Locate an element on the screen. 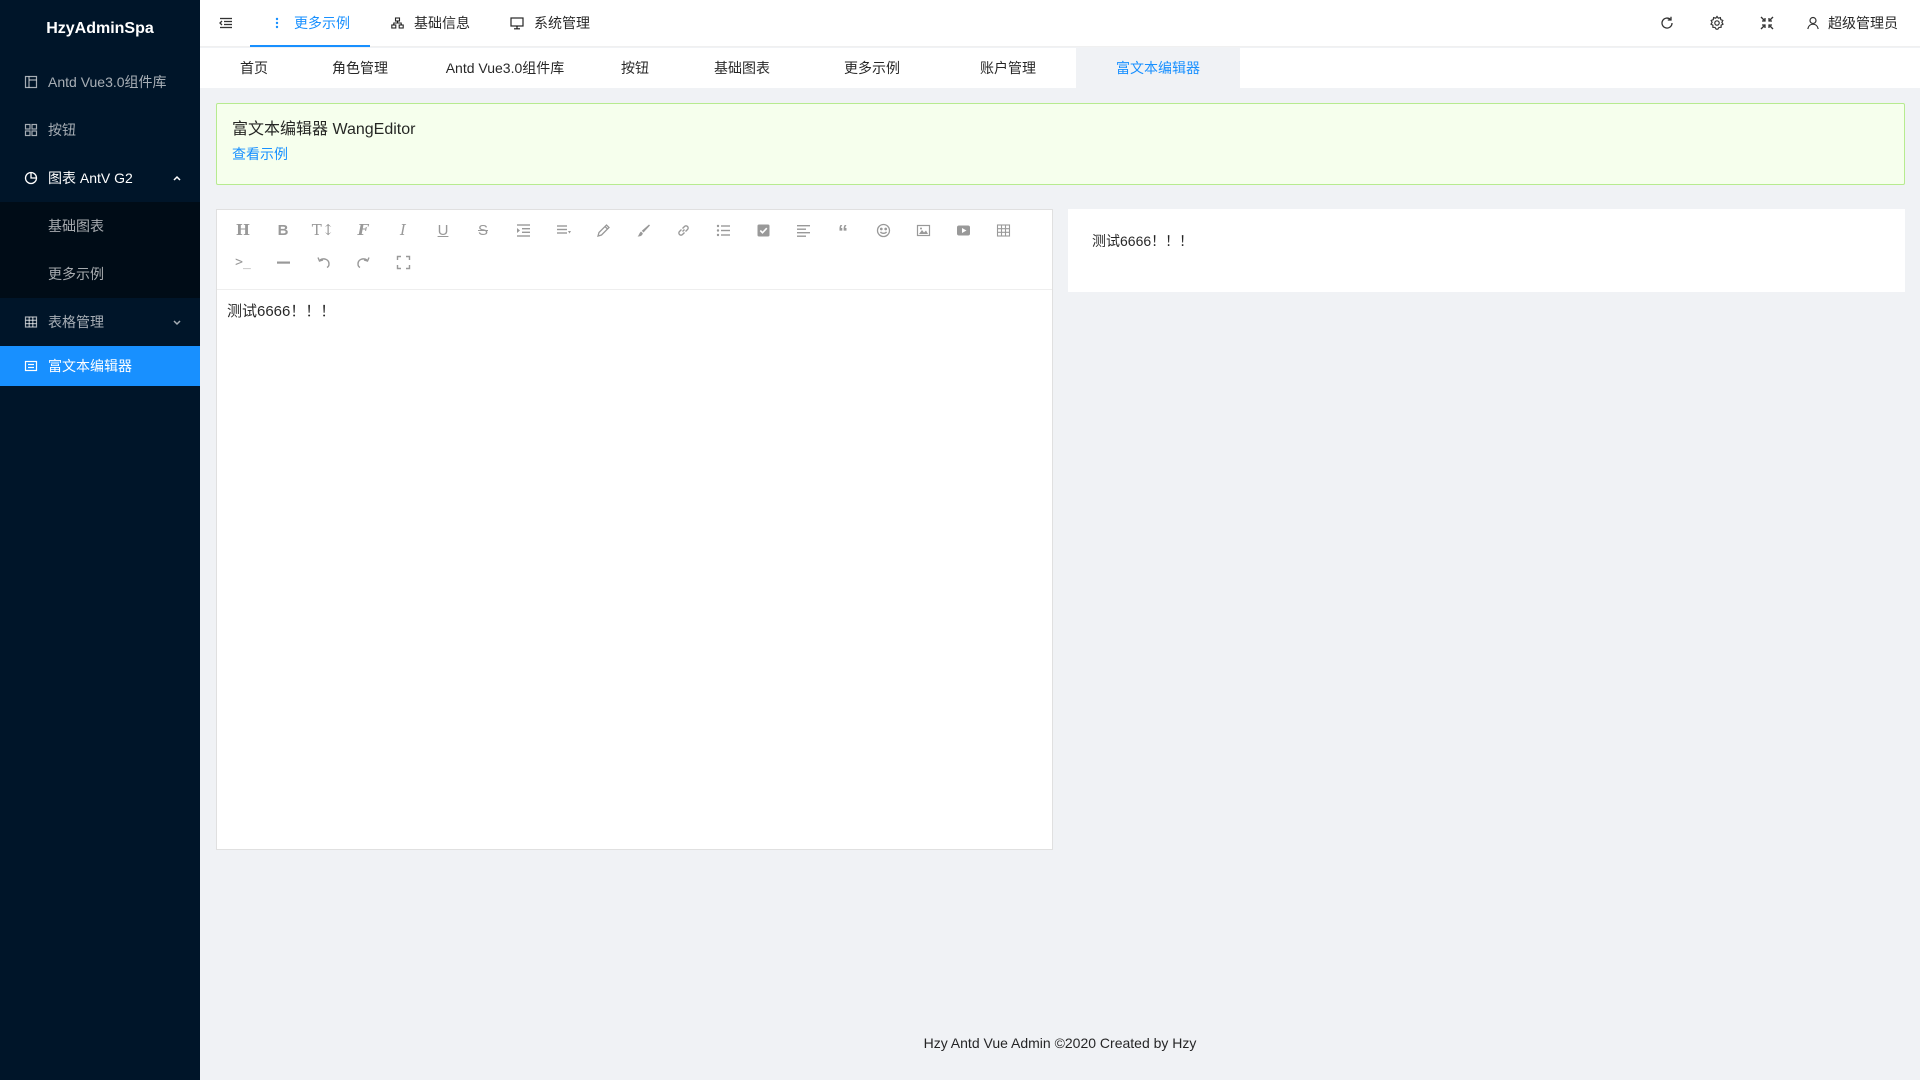 Image resolution: width=1920 pixels, height=1080 pixels. smile-icon is located at coordinates (883, 230).